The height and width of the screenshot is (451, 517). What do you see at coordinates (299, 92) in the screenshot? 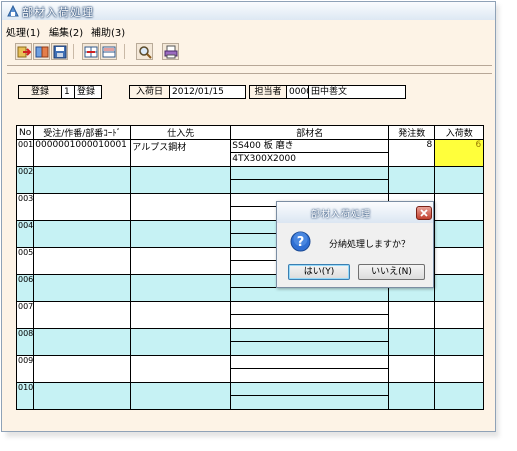
I see `person-code-field: 0000` at bounding box center [299, 92].